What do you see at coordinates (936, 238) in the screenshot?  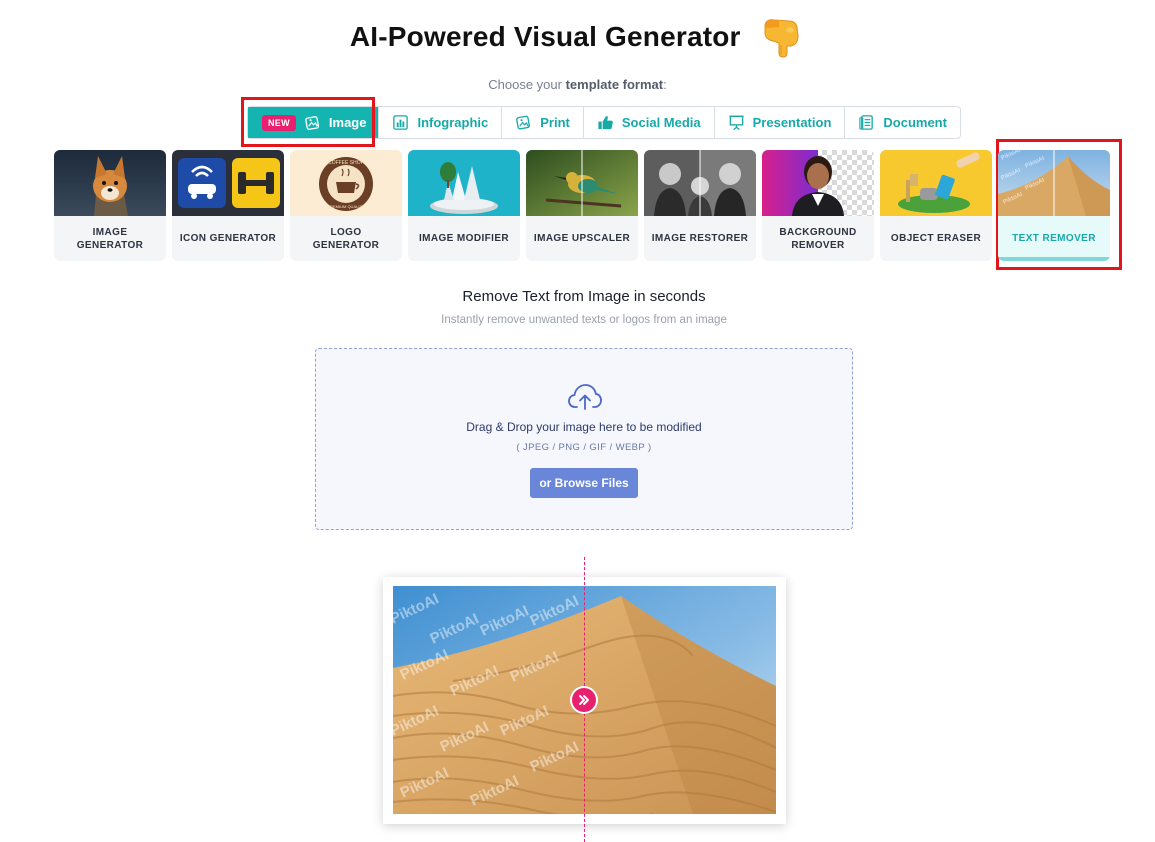 I see `tool-label: OBJECT ERASER` at bounding box center [936, 238].